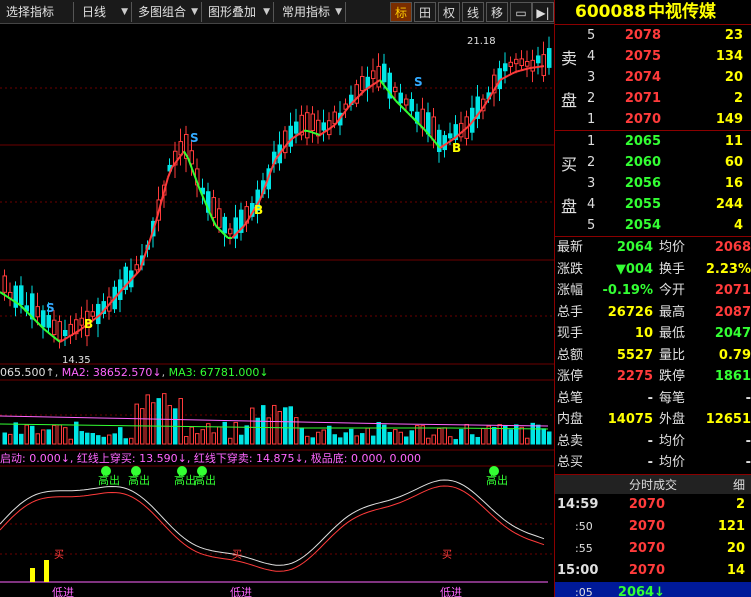 This screenshot has width=751, height=597. Describe the element at coordinates (312, 12) in the screenshot. I see `common-indicators-dropdown: 常用指标 ▼` at that location.